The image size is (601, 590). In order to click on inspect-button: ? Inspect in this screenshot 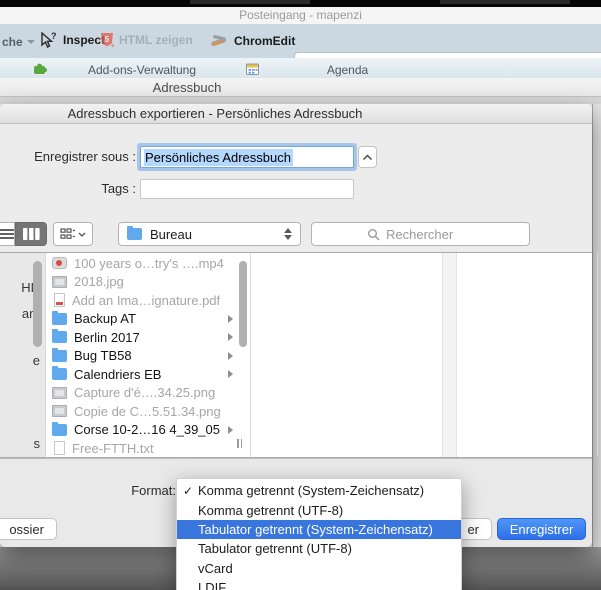, I will do `click(71, 40)`.